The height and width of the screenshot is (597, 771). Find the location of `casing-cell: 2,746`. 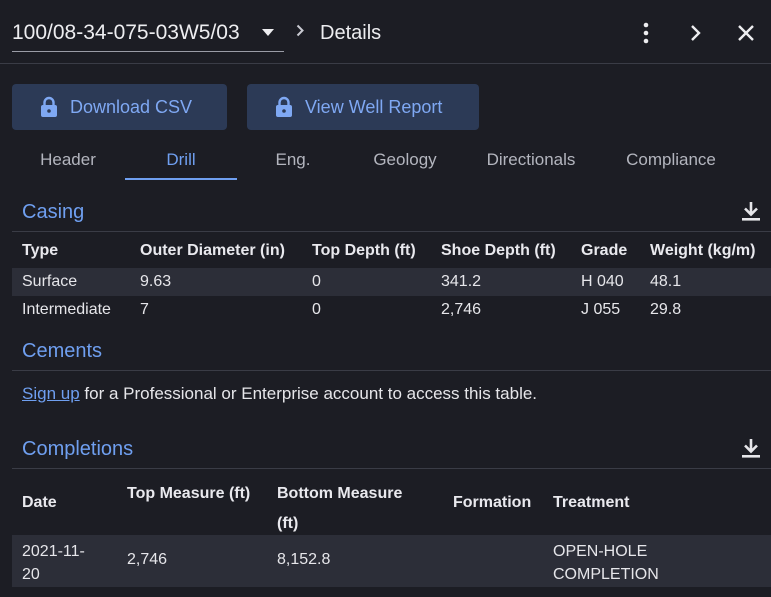

casing-cell: 2,746 is located at coordinates (461, 309).